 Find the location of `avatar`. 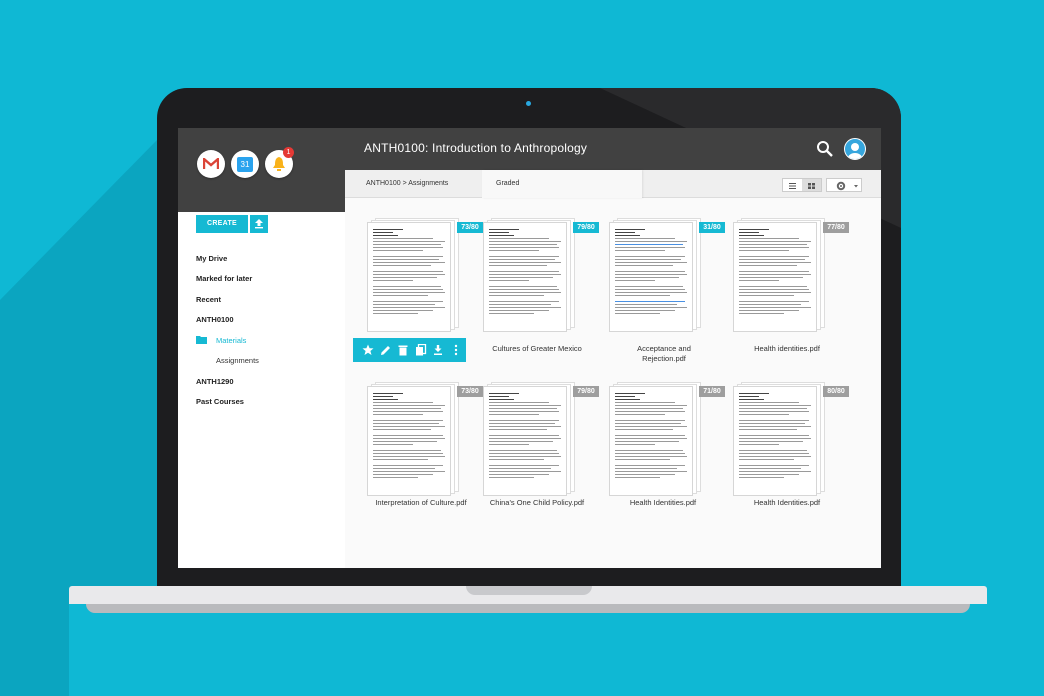

avatar is located at coordinates (855, 149).